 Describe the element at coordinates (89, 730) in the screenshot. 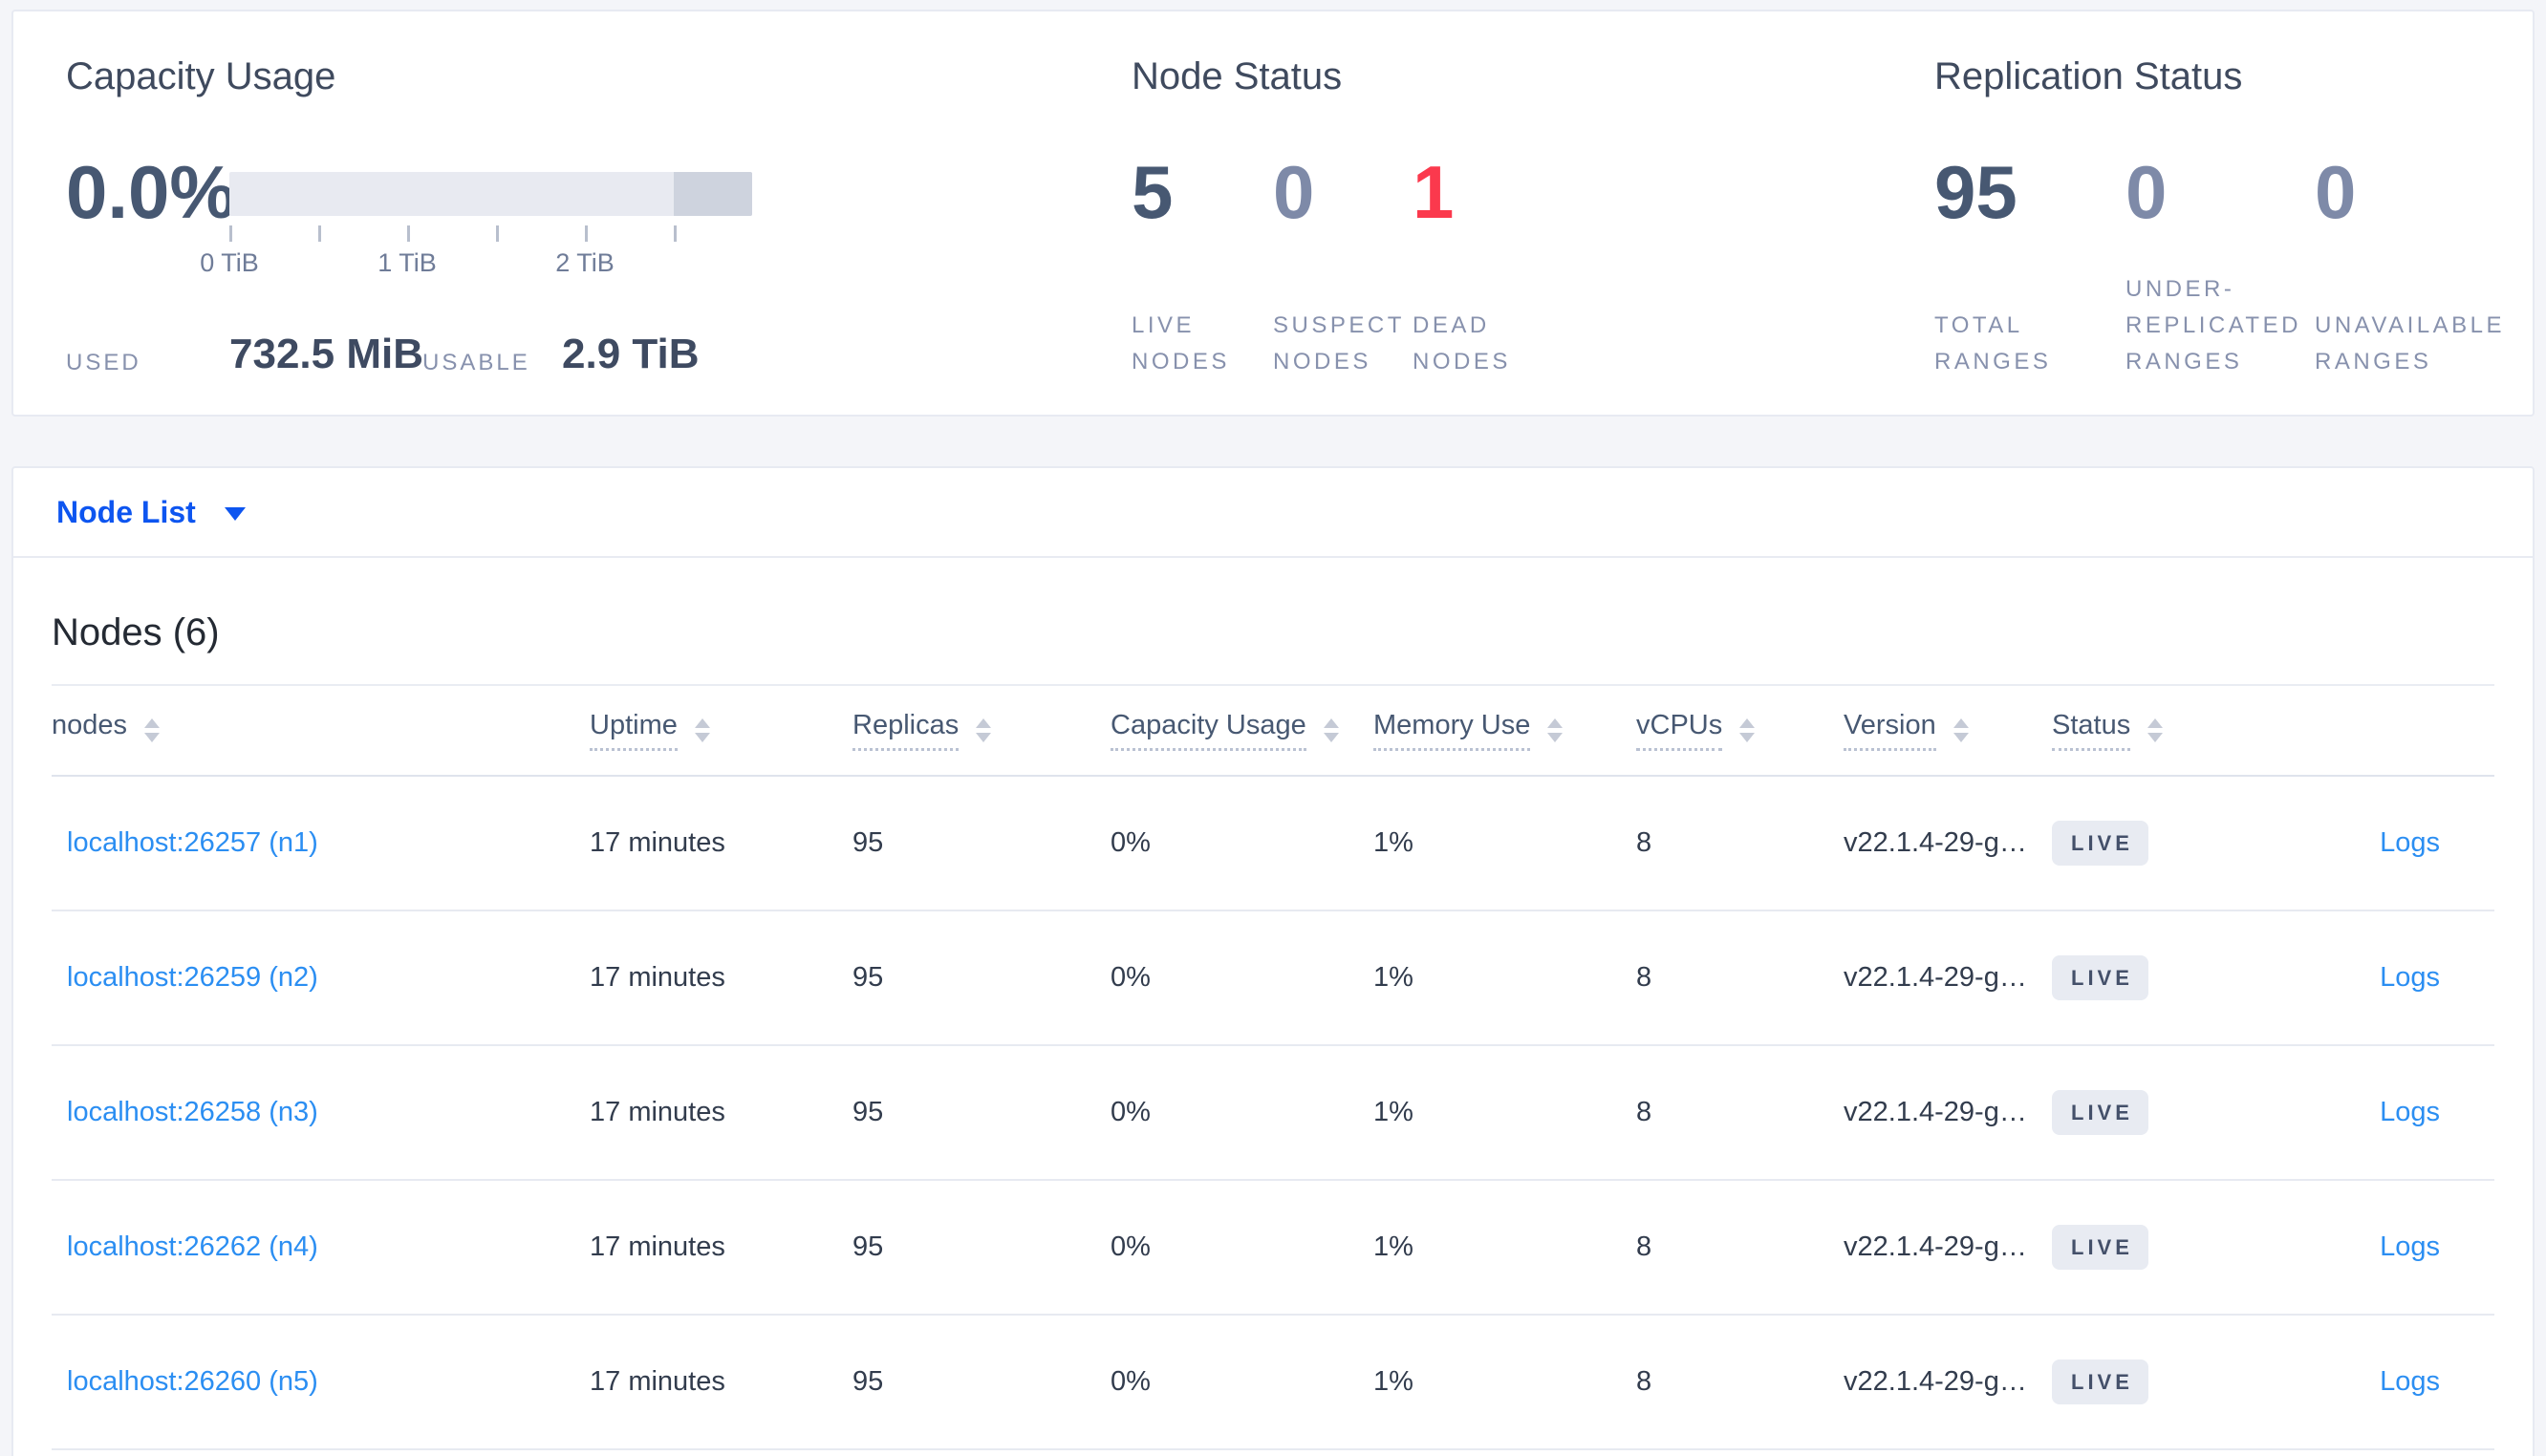

I see `column-header-label: nodes` at that location.